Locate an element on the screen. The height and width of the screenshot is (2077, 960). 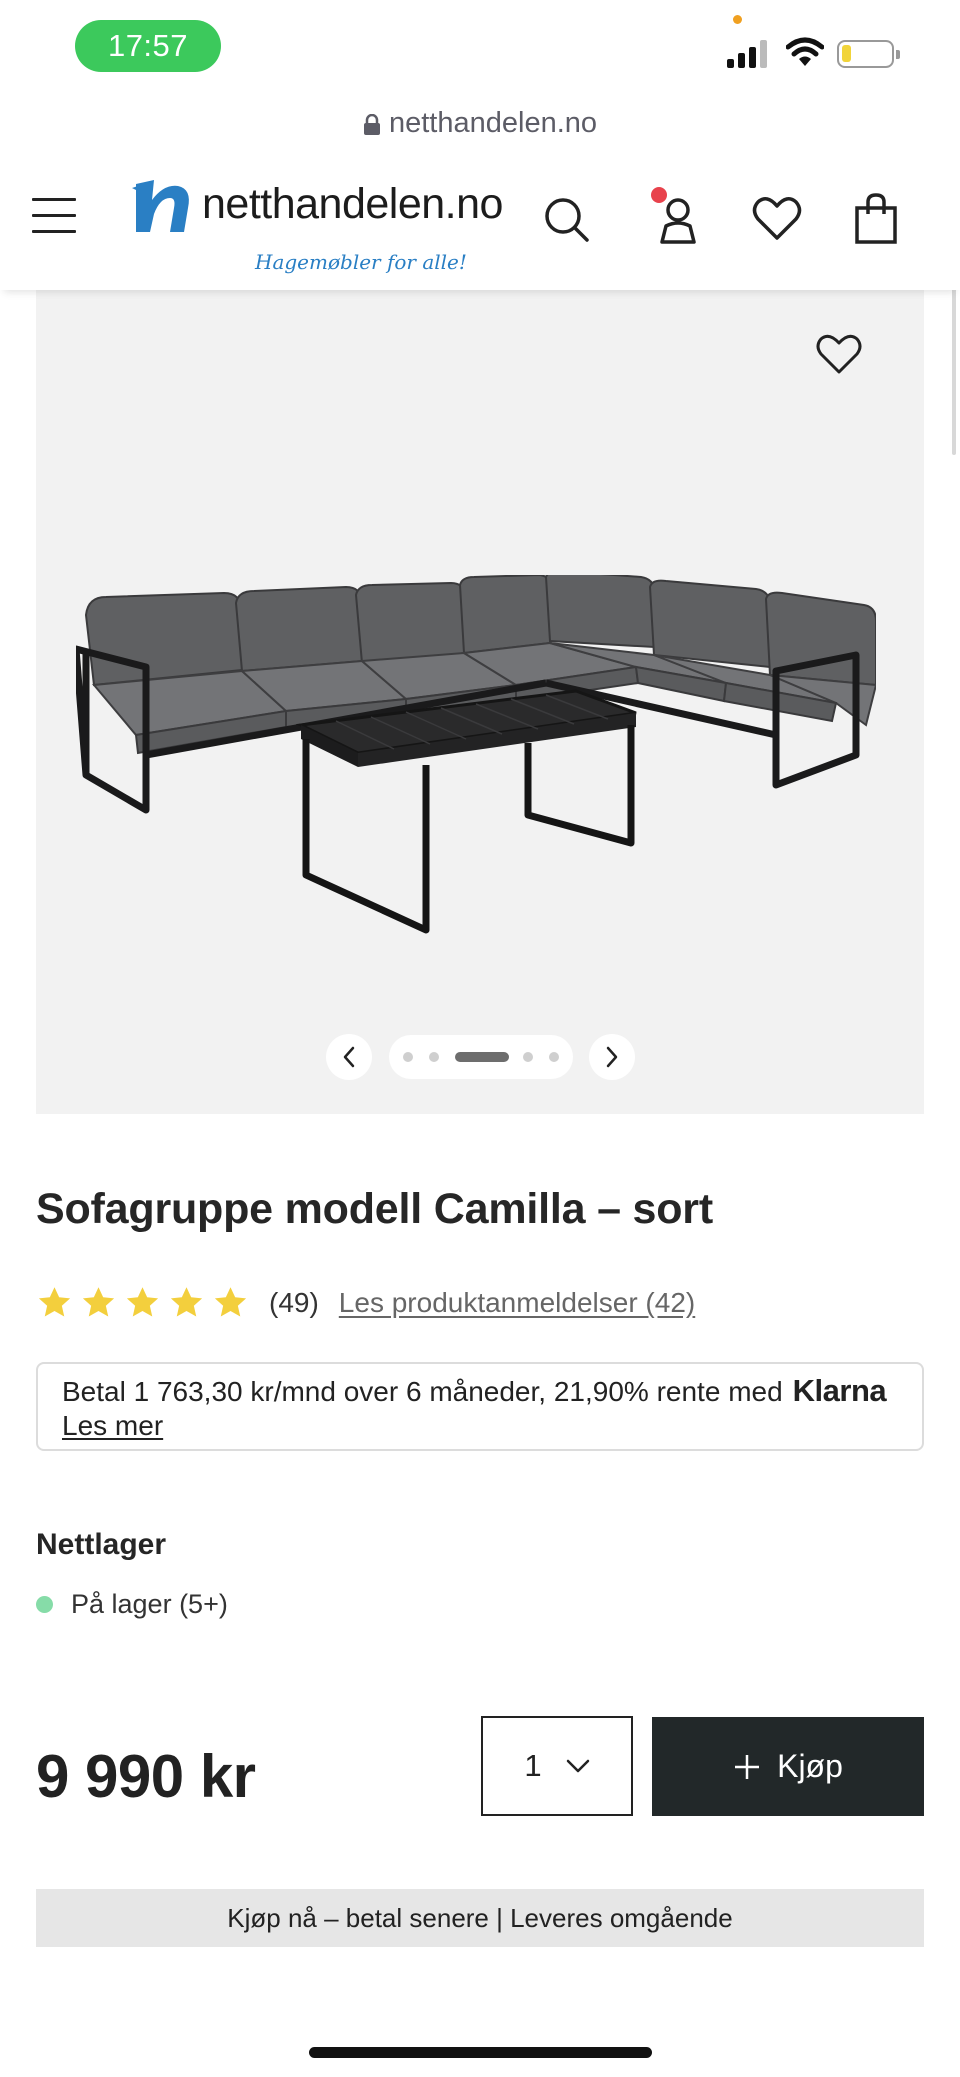
plus-icon is located at coordinates (747, 1766).